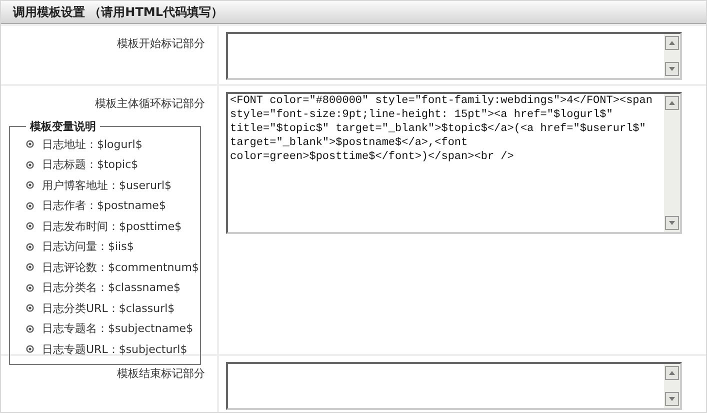 The height and width of the screenshot is (413, 707). I want to click on panel-title: 模板变量说明, so click(62, 126).